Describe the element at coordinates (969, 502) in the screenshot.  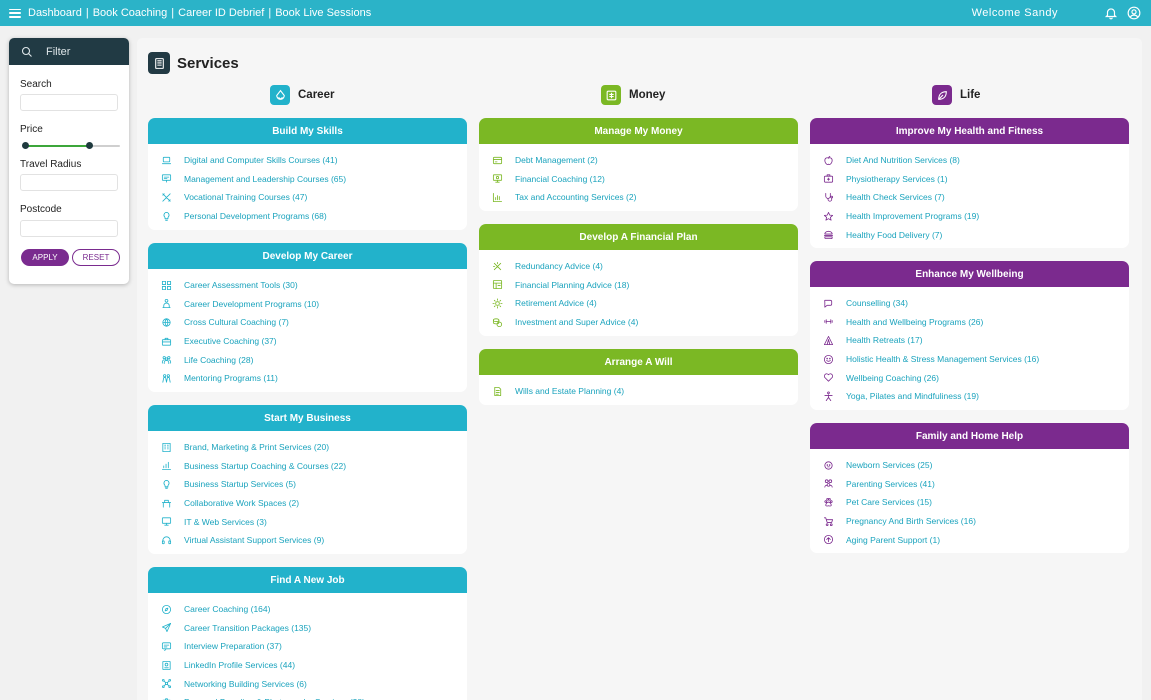
I see `service-link: Pet Care Services (15)` at that location.